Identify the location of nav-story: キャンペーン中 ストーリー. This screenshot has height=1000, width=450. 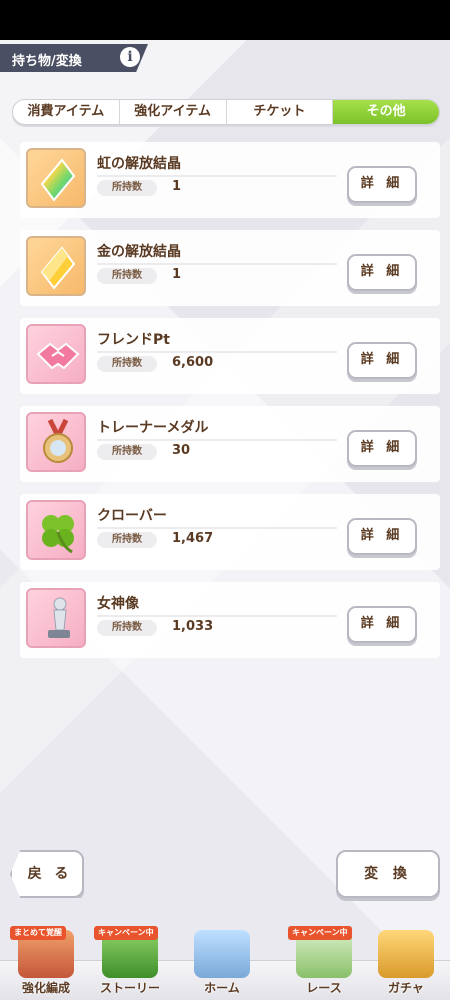
(130, 961).